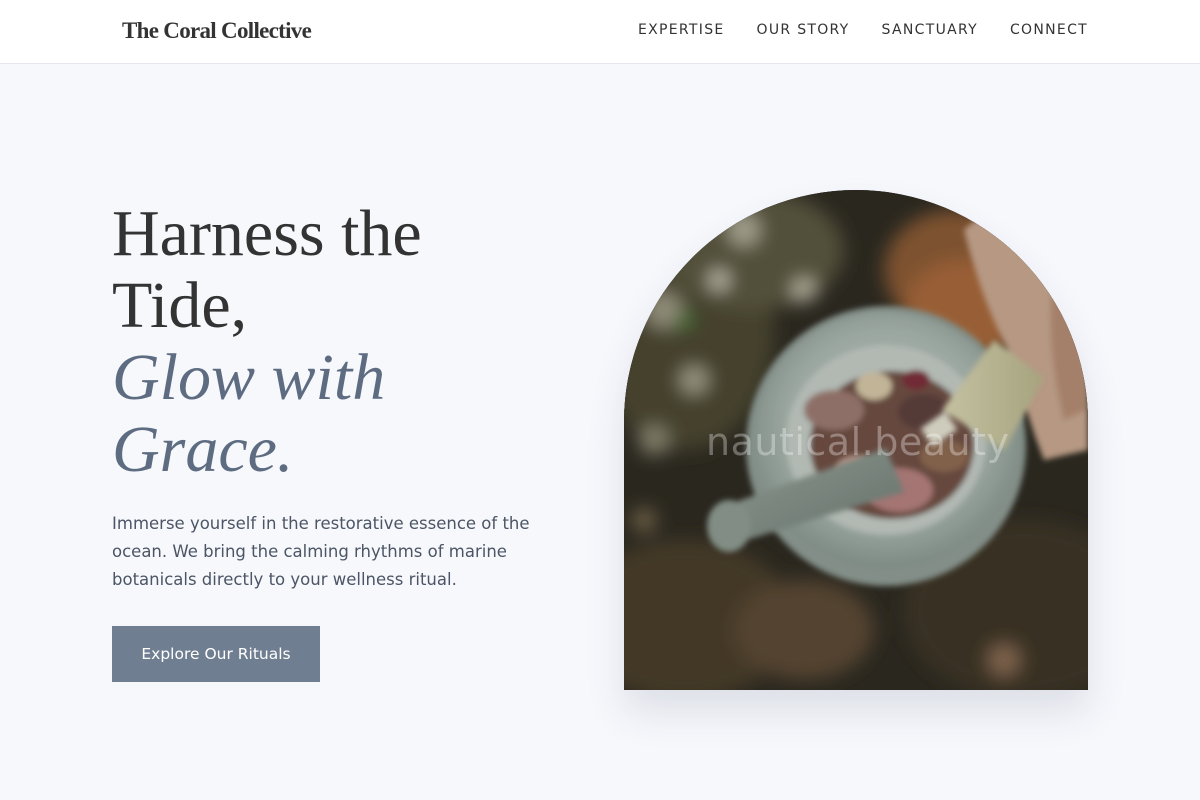  What do you see at coordinates (249, 377) in the screenshot?
I see `hero-heading-accent-line-1: Glow with` at bounding box center [249, 377].